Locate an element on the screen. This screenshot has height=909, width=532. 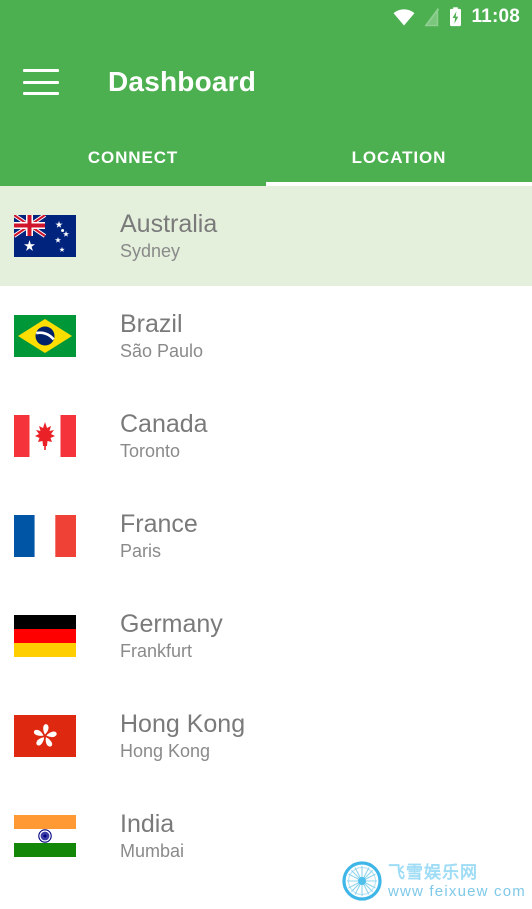
flag-brazil is located at coordinates (45, 336).